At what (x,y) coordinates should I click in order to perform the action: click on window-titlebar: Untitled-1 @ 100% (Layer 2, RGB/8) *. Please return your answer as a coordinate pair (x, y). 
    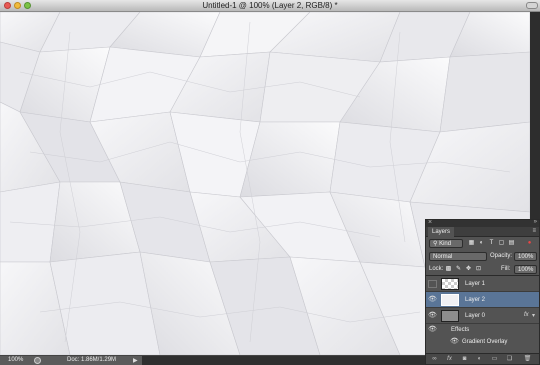
    Looking at the image, I should click on (270, 6).